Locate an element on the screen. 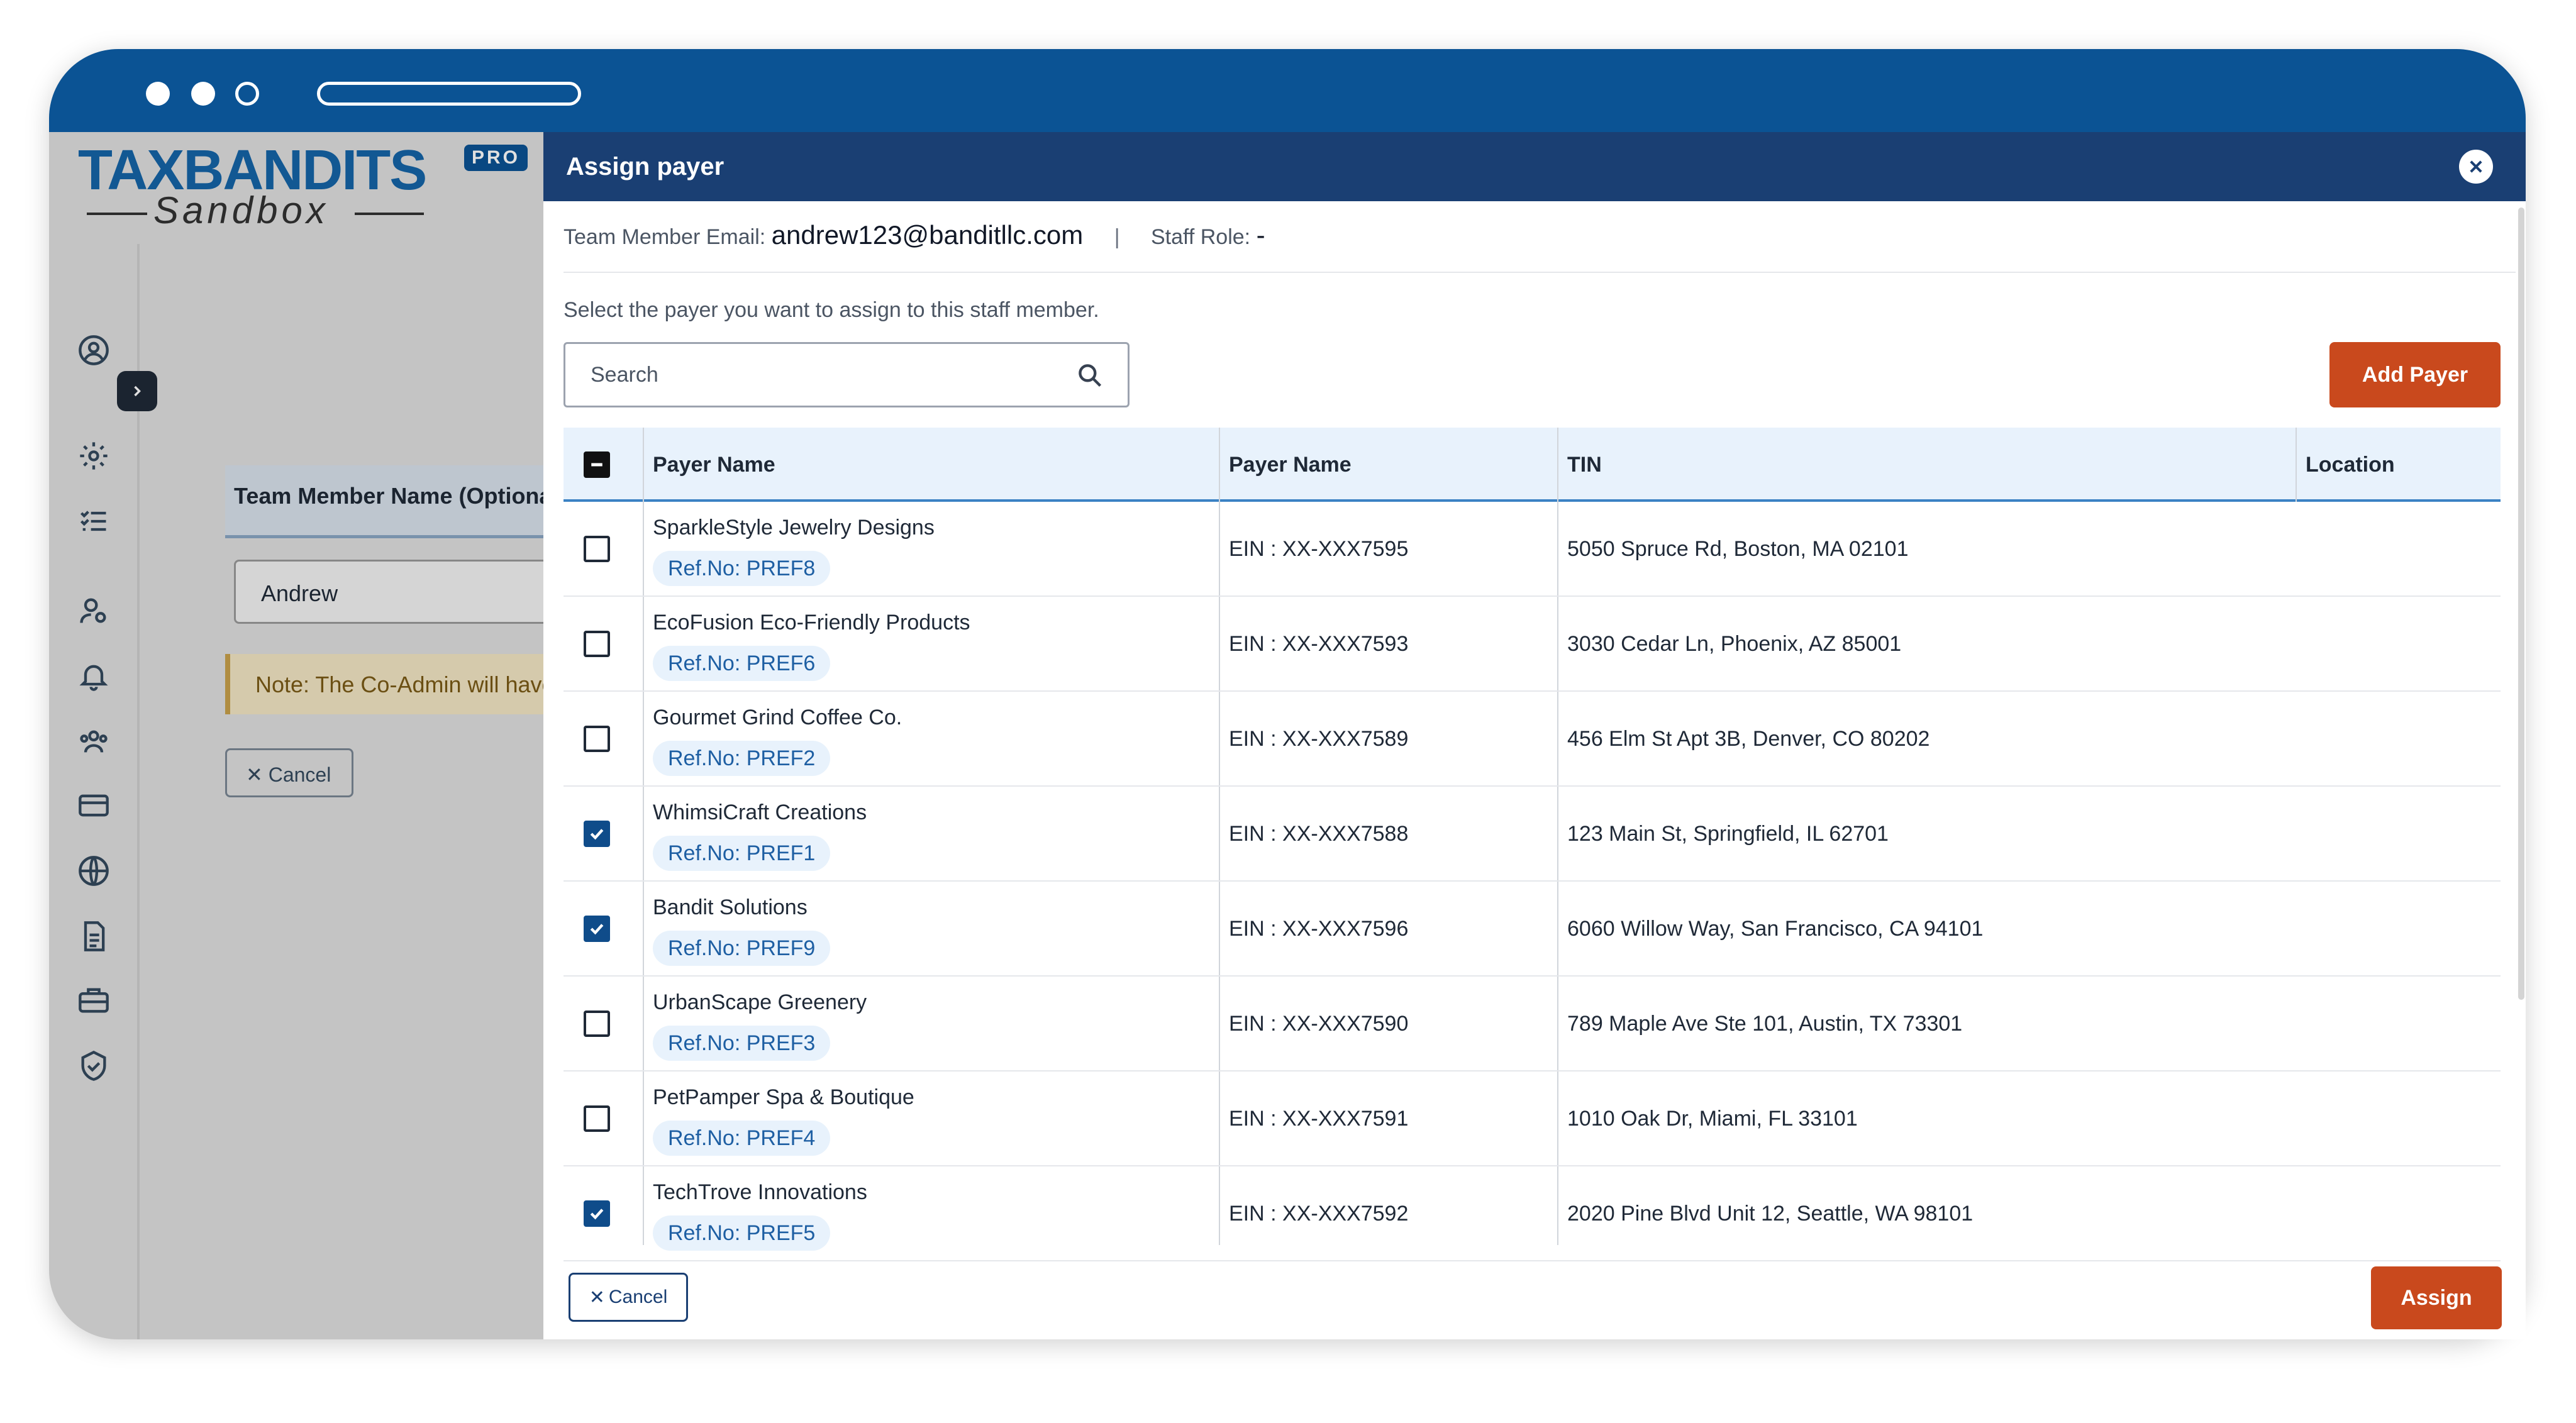  payer-tin: EIN : XX-XXX7593 is located at coordinates (1319, 644).